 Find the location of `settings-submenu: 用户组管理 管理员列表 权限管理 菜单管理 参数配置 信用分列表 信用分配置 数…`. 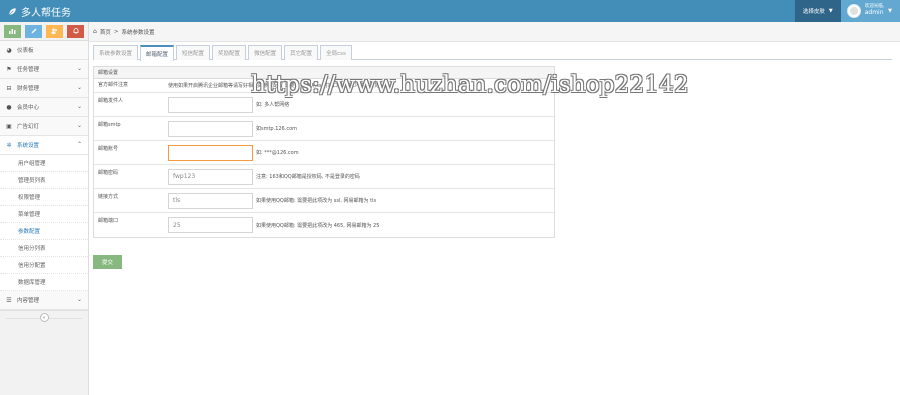

settings-submenu: 用户组管理 管理员列表 权限管理 菜单管理 参数配置 信用分列表 信用分配置 数… is located at coordinates (44, 223).